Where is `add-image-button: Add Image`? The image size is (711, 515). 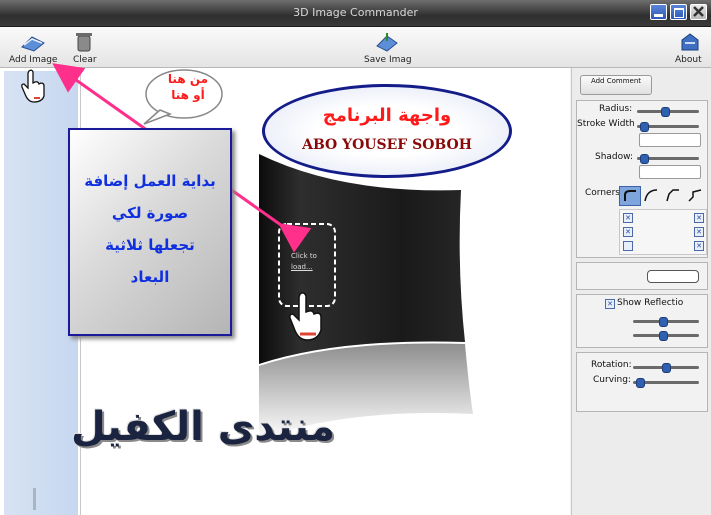 add-image-button: Add Image is located at coordinates (32, 47).